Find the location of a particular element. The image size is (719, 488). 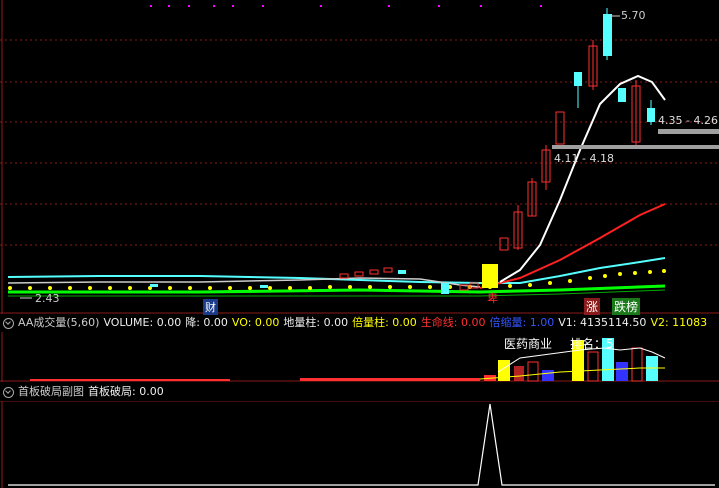

beilizhu-value: 倍量柱: 0.00 is located at coordinates (384, 322).